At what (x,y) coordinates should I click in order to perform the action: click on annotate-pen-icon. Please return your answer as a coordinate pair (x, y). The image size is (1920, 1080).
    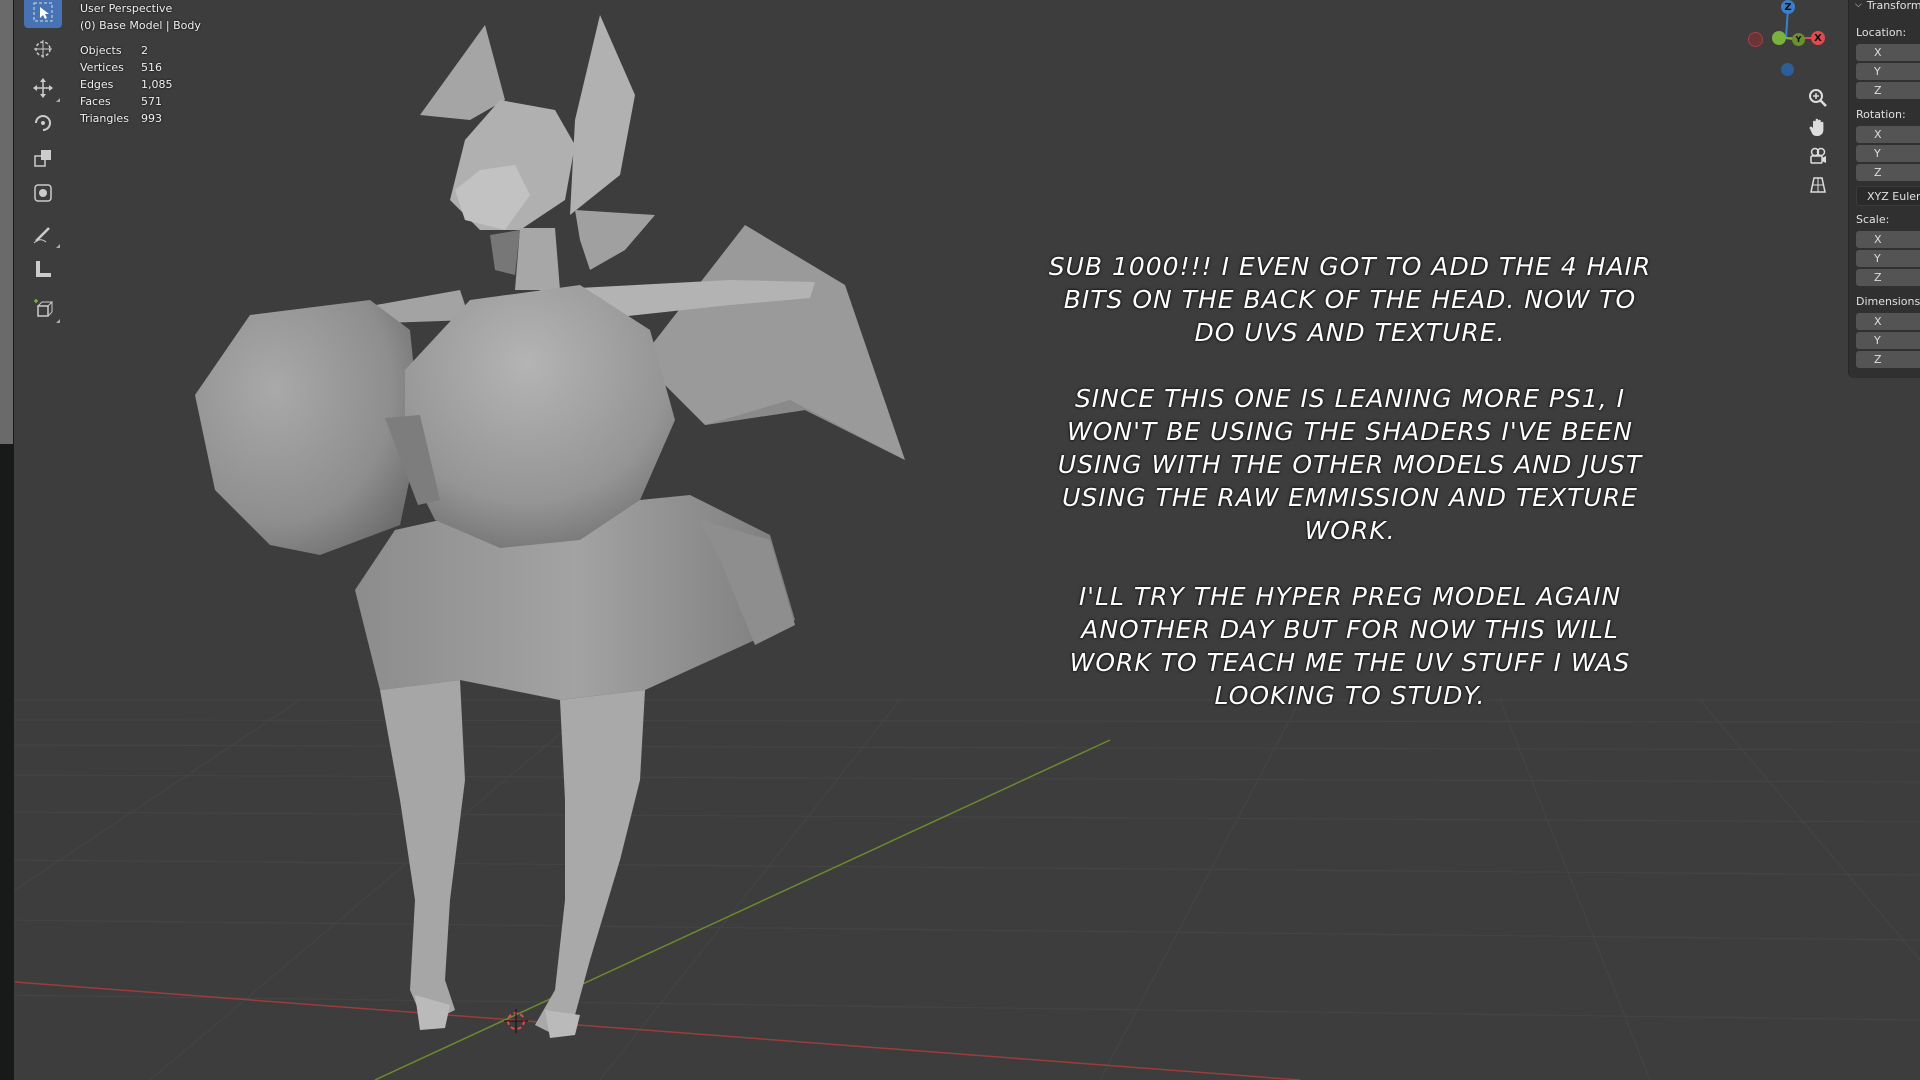
    Looking at the image, I should click on (41, 235).